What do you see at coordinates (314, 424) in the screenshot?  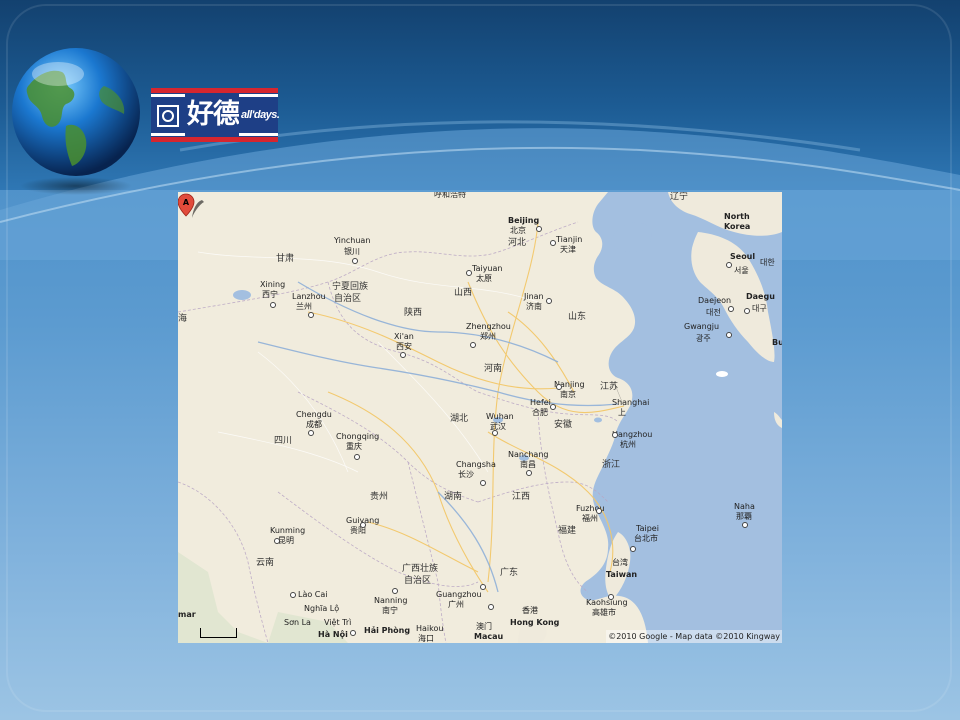 I see `map-label: 成都` at bounding box center [314, 424].